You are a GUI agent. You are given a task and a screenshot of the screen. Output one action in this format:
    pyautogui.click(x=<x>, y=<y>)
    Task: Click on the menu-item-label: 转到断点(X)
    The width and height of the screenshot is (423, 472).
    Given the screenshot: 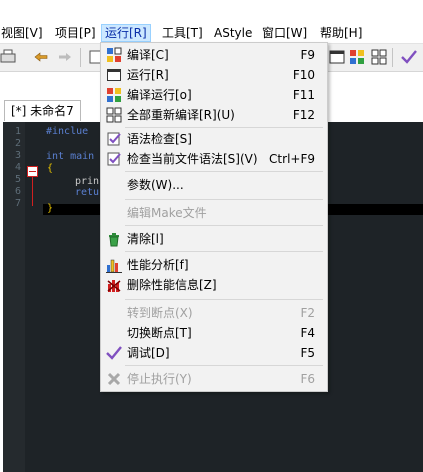 What is the action you would take?
    pyautogui.click(x=160, y=313)
    